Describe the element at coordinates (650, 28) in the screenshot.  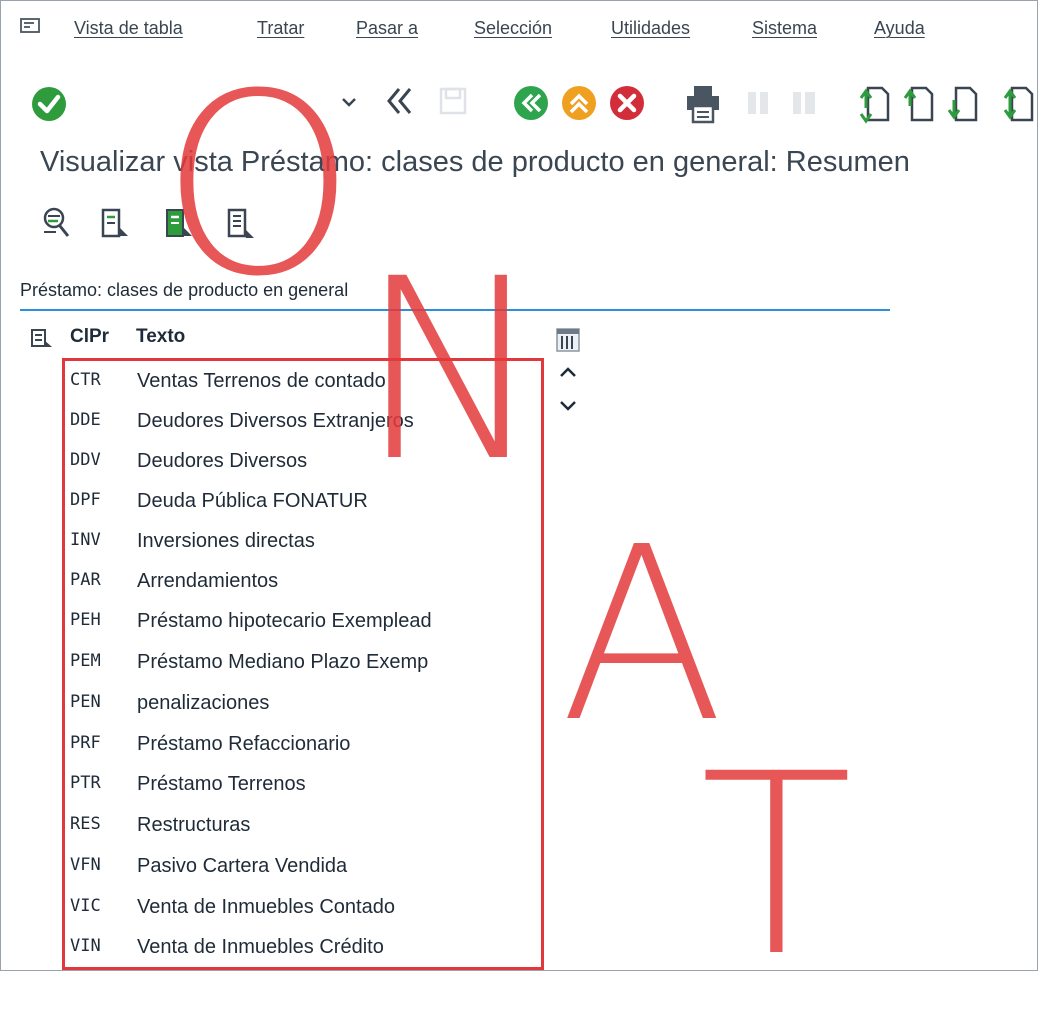
I see `menu-utilidades: Utilidades` at that location.